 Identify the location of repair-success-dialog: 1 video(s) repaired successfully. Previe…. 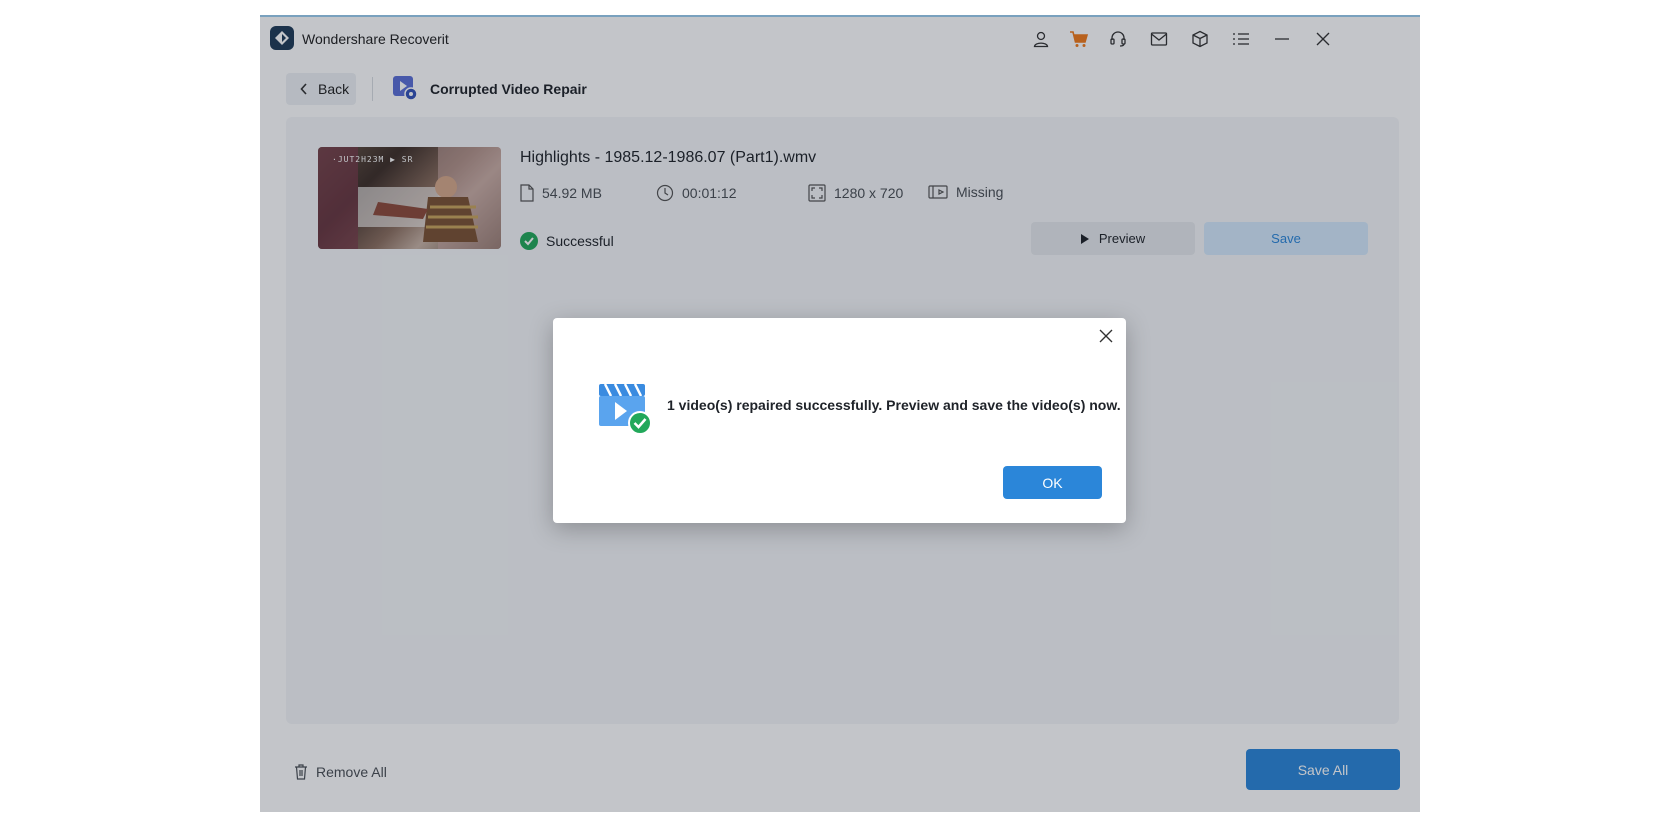
(839, 420).